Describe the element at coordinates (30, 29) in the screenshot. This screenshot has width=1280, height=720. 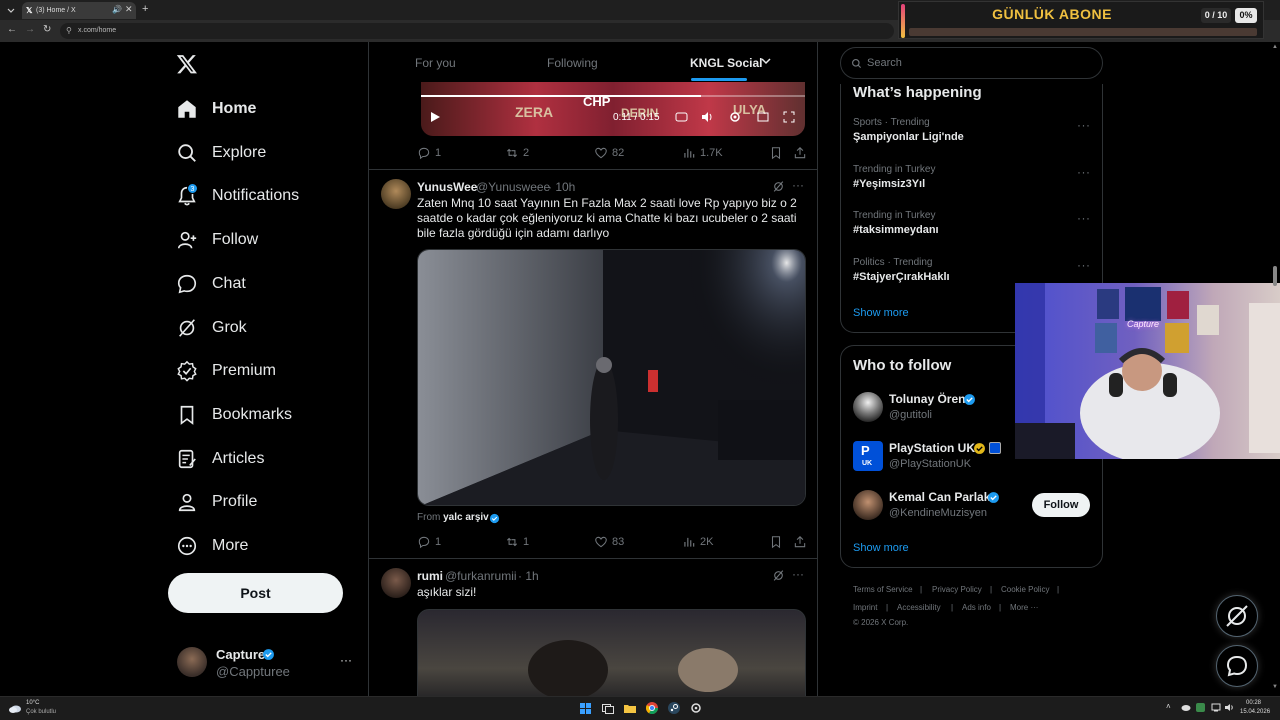
I see `forward-icon: →` at that location.